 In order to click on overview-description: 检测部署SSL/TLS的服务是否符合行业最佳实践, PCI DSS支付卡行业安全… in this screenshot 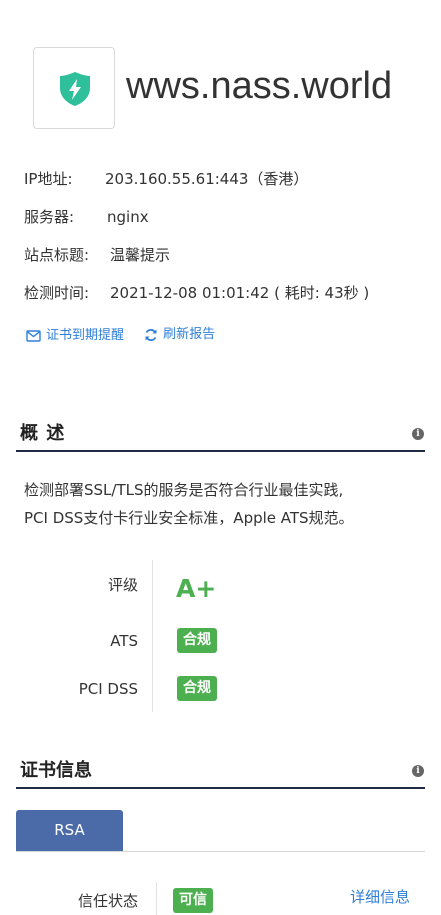, I will do `click(189, 504)`.